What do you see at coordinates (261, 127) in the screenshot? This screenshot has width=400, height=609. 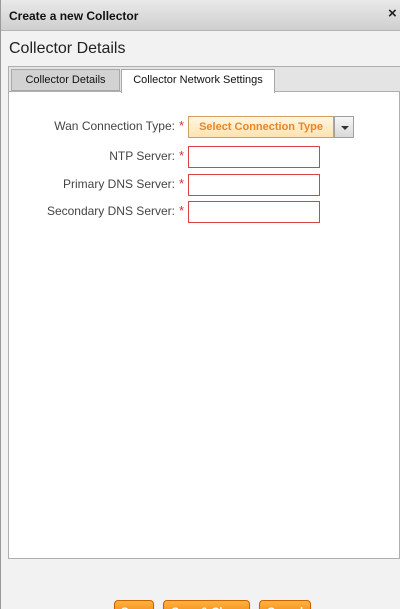 I see `wan-connection-select: Select Connection Type` at bounding box center [261, 127].